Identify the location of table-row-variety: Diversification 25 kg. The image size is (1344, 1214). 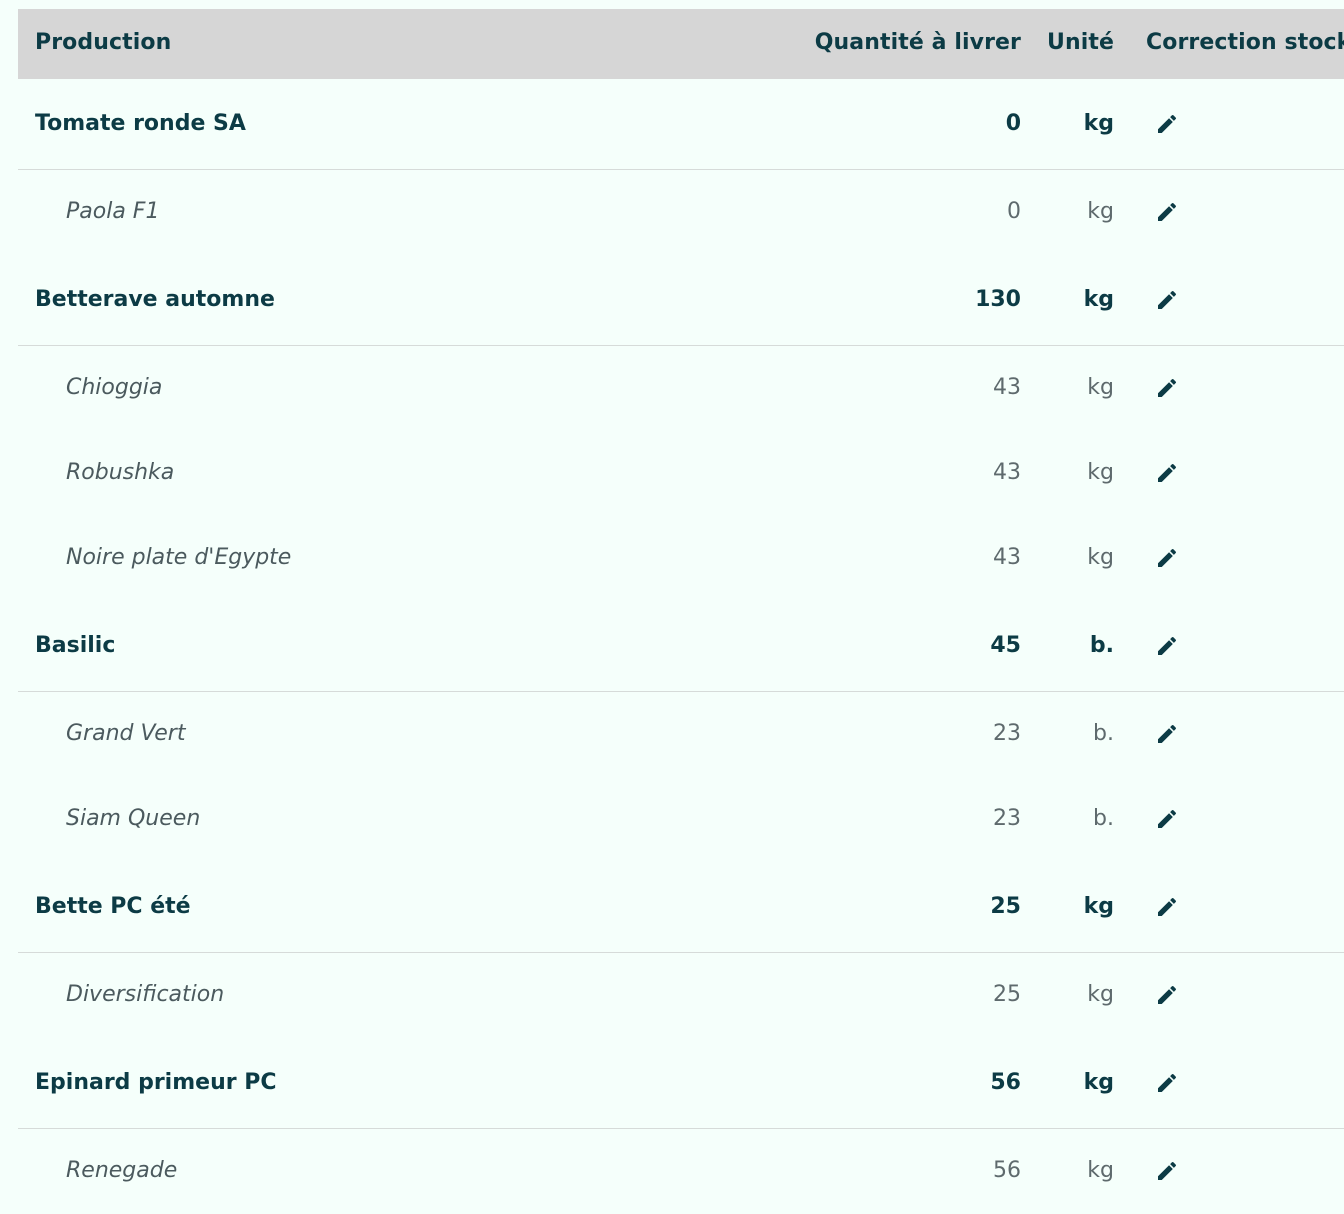
(681, 995).